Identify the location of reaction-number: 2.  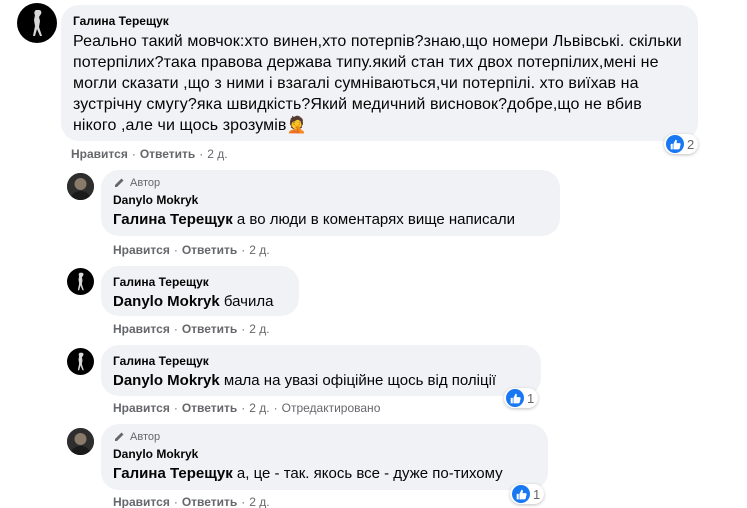
(691, 144).